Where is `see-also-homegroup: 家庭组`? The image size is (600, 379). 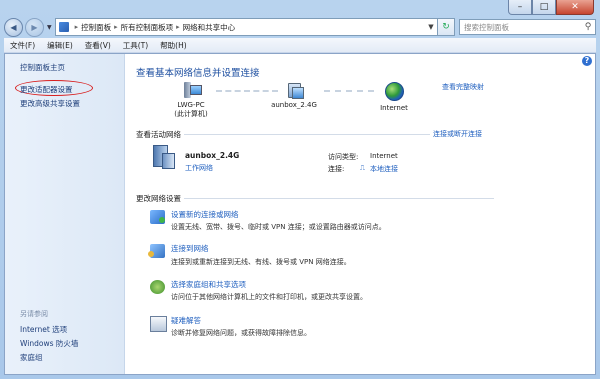 see-also-homegroup: 家庭组 is located at coordinates (31, 357).